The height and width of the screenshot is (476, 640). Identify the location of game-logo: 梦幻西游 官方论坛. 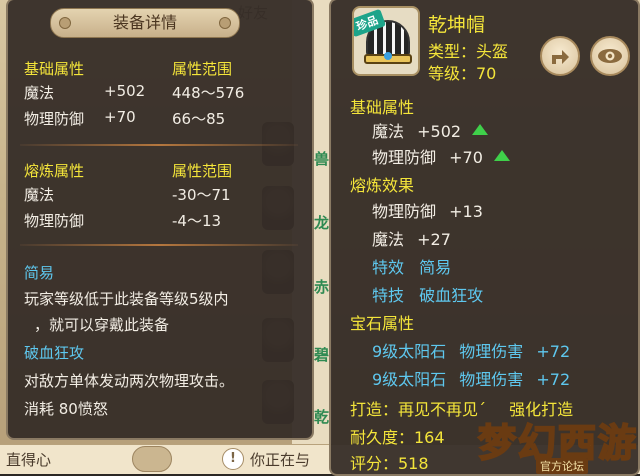
(557, 443).